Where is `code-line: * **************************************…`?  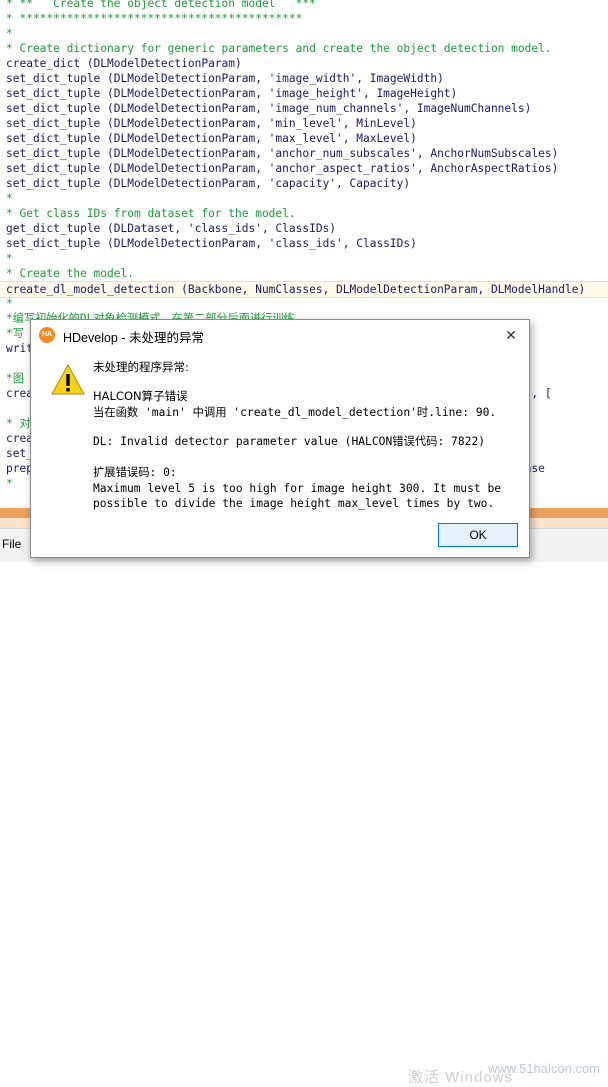
code-line: * **************************************… is located at coordinates (154, 18).